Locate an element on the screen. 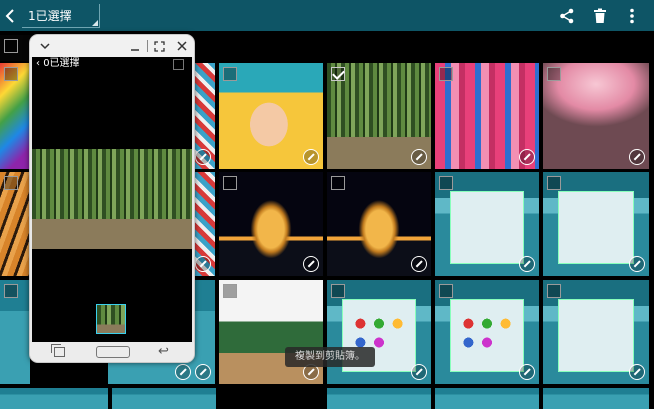 This screenshot has height=409, width=654. fullscreen-icon is located at coordinates (159, 46).